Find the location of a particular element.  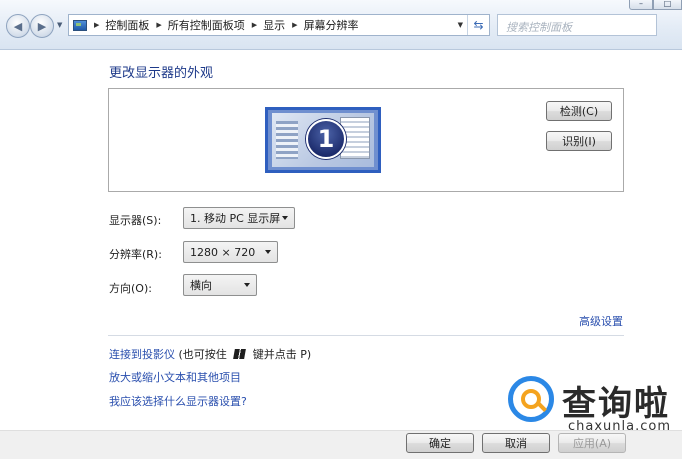

watermark-url: chaxunla.com is located at coordinates (619, 426).